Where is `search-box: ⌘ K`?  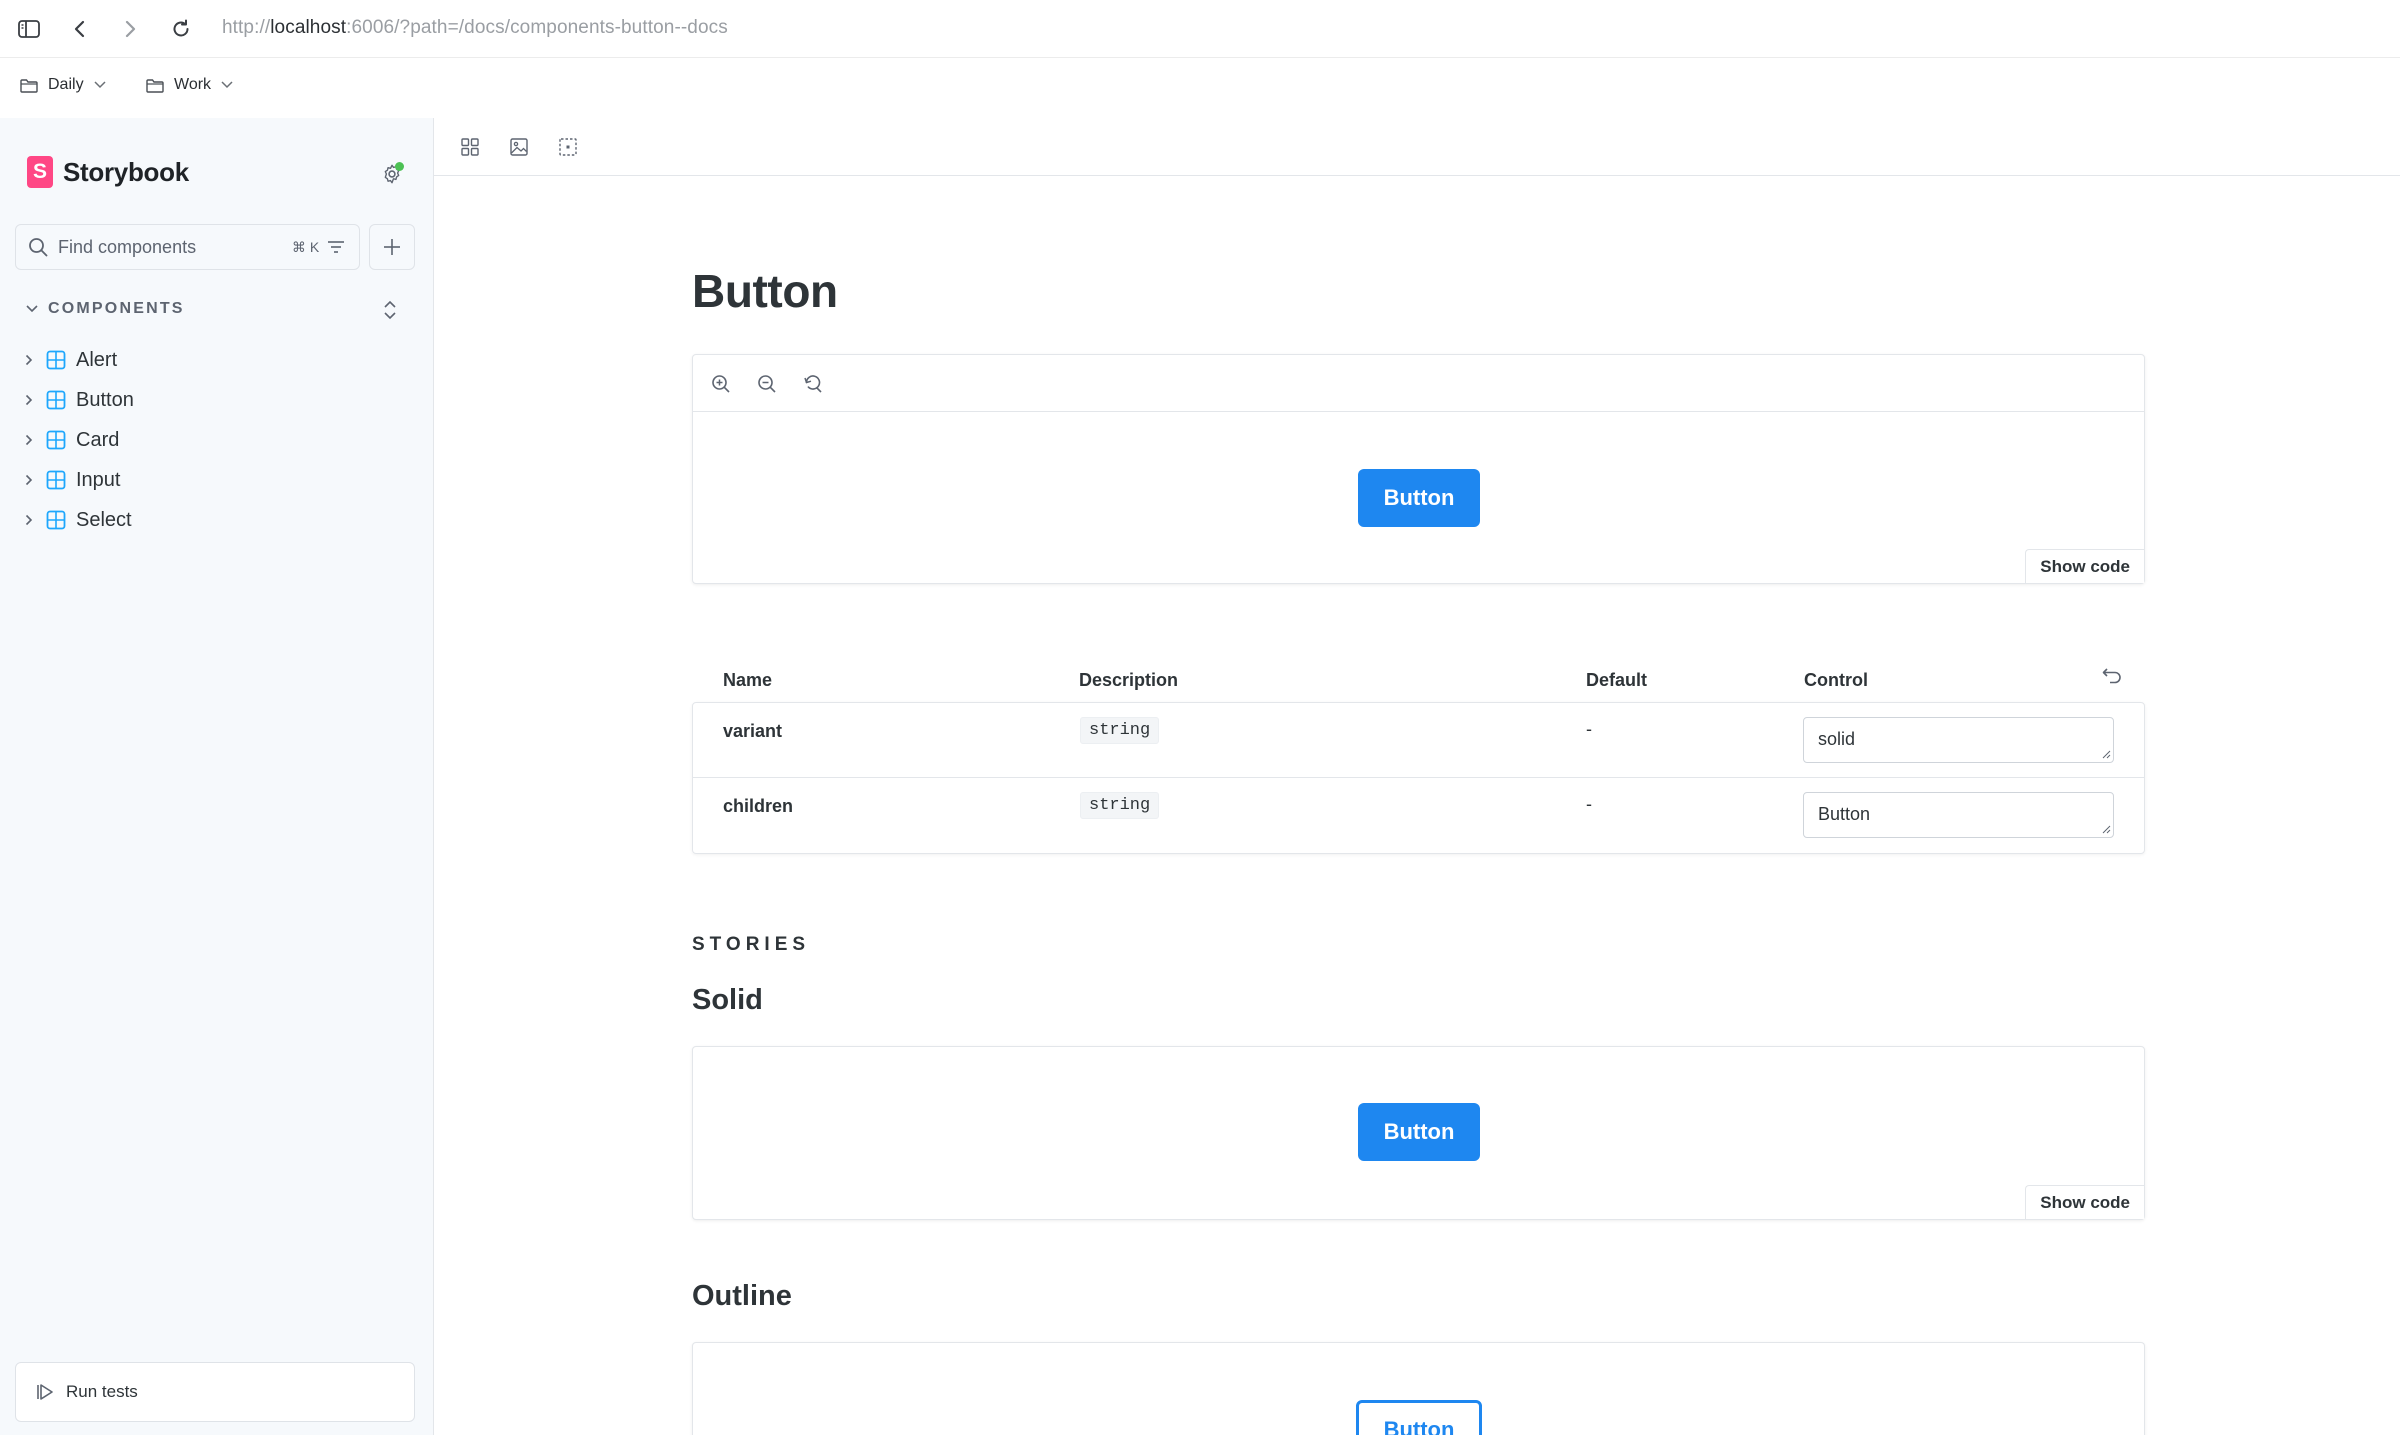 search-box: ⌘ K is located at coordinates (187, 247).